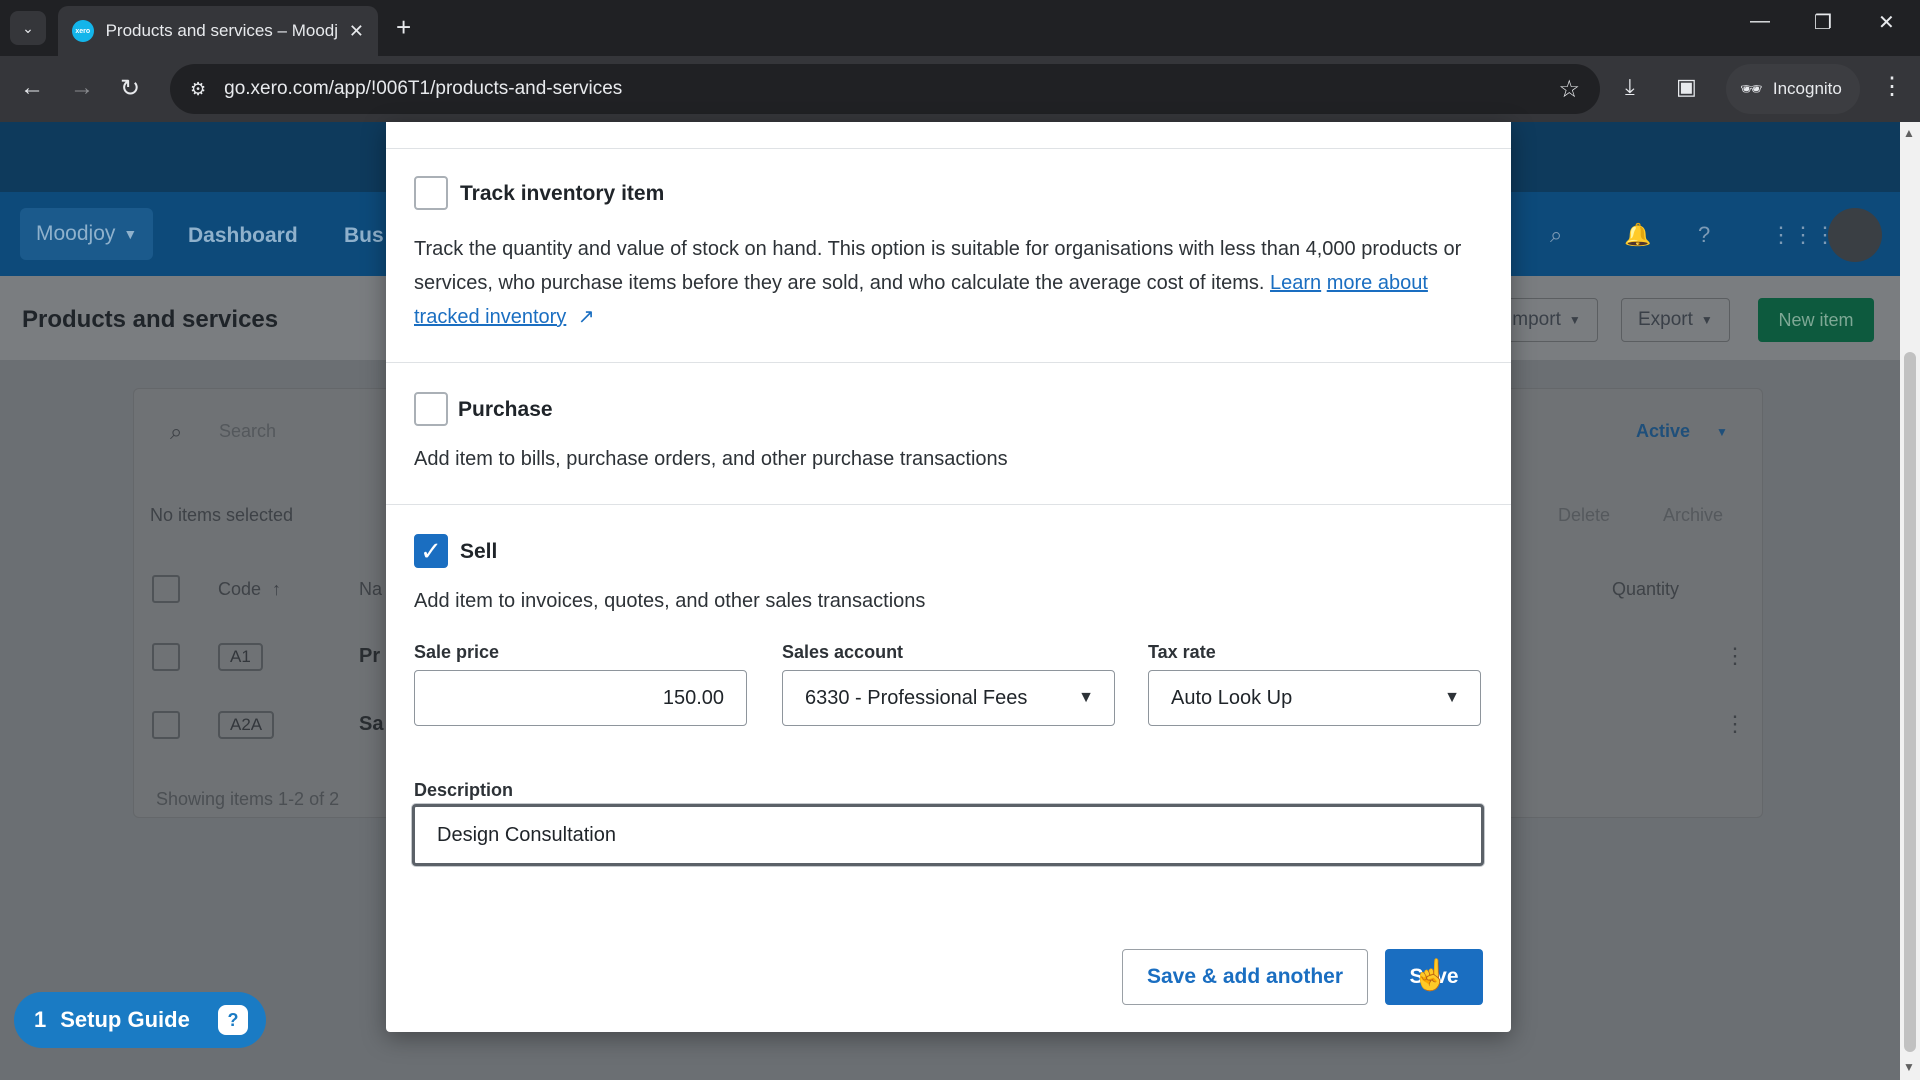 Image resolution: width=1920 pixels, height=1080 pixels. I want to click on restore-icon: ❐, so click(1823, 22).